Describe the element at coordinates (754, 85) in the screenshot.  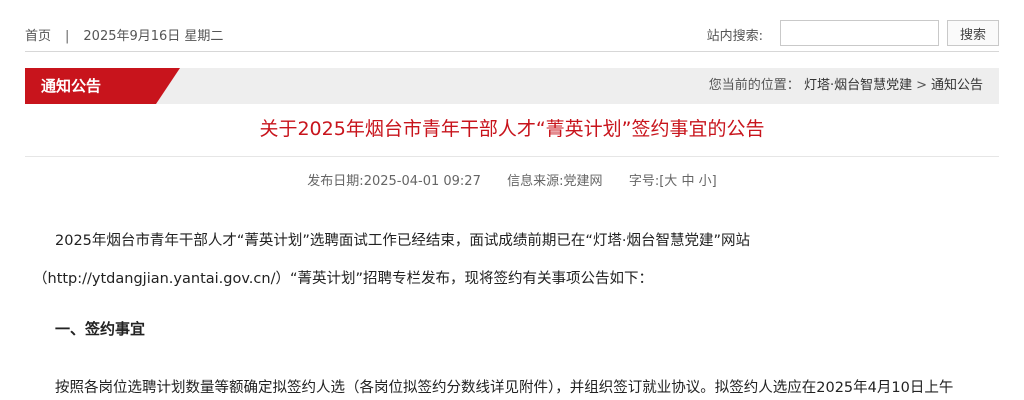
I see `breadcrumb-location-label: 您当前的位置：` at that location.